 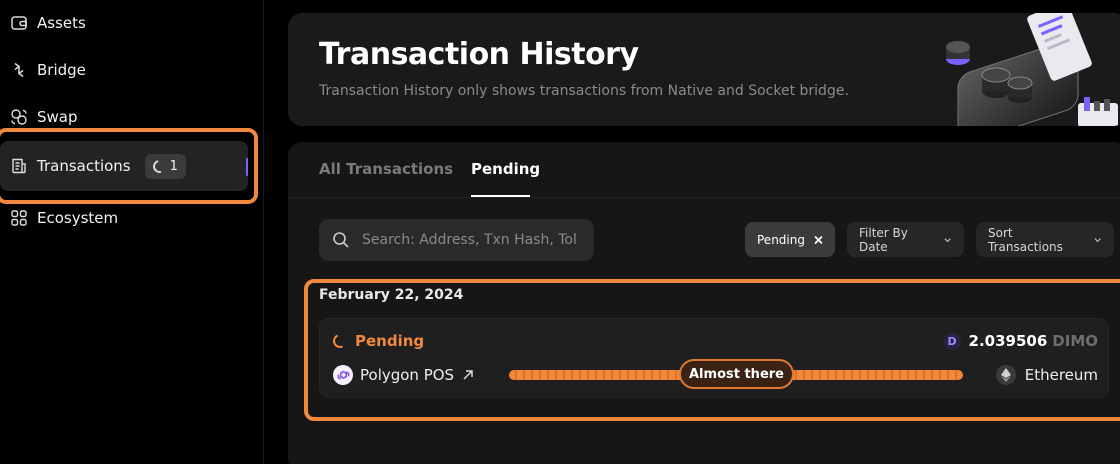 What do you see at coordinates (1032, 69) in the screenshot?
I see `phone-receipt-illustration` at bounding box center [1032, 69].